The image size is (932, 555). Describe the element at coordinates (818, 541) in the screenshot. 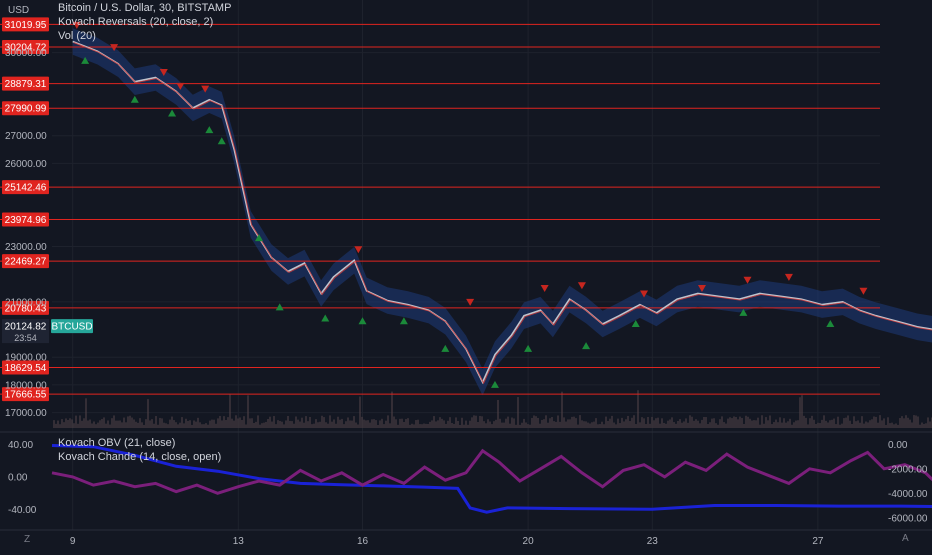

I see `time-tick-5: 27` at that location.